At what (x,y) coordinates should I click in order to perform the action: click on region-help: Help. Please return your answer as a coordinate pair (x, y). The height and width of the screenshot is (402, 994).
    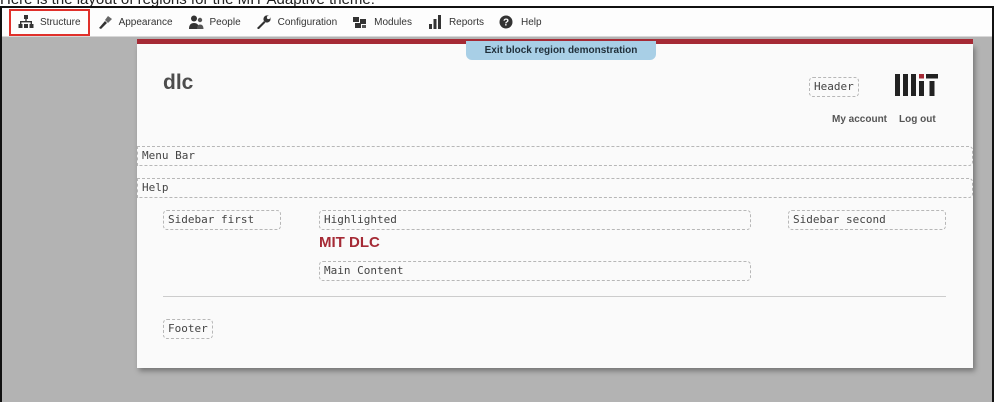
    Looking at the image, I should click on (555, 188).